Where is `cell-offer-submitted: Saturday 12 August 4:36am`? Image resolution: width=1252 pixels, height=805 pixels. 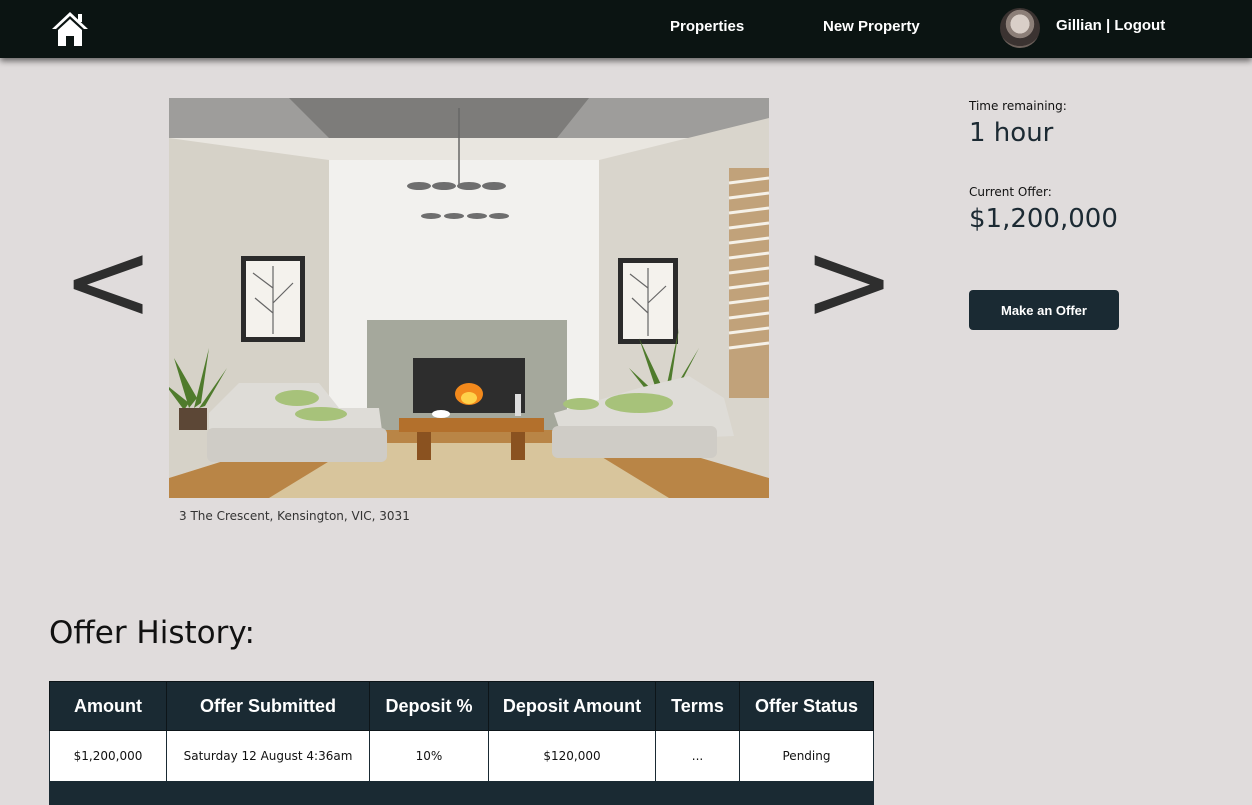
cell-offer-submitted: Saturday 12 August 4:36am is located at coordinates (268, 756).